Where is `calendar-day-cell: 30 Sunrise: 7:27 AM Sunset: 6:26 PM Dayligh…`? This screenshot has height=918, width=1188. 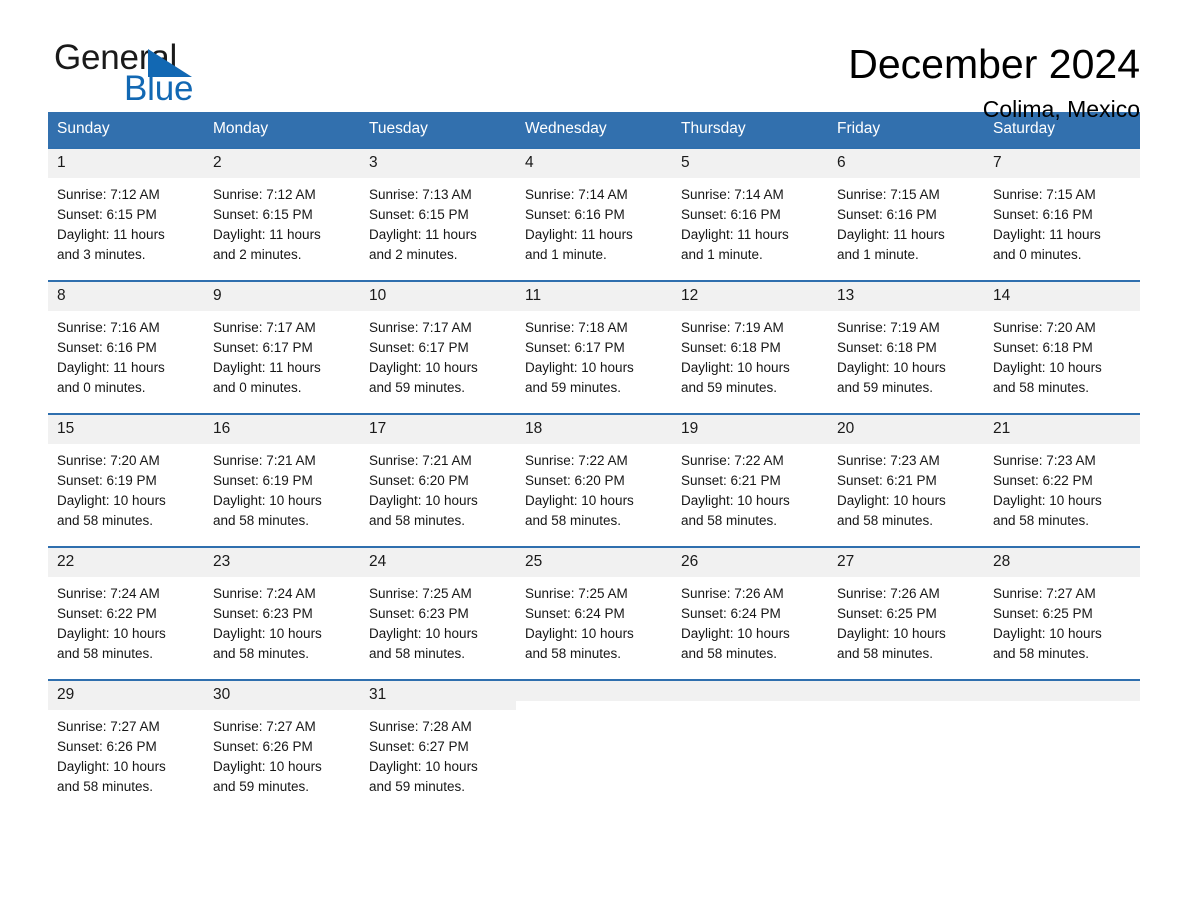
calendar-day-cell: 30 Sunrise: 7:27 AM Sunset: 6:26 PM Dayligh… is located at coordinates (282, 745).